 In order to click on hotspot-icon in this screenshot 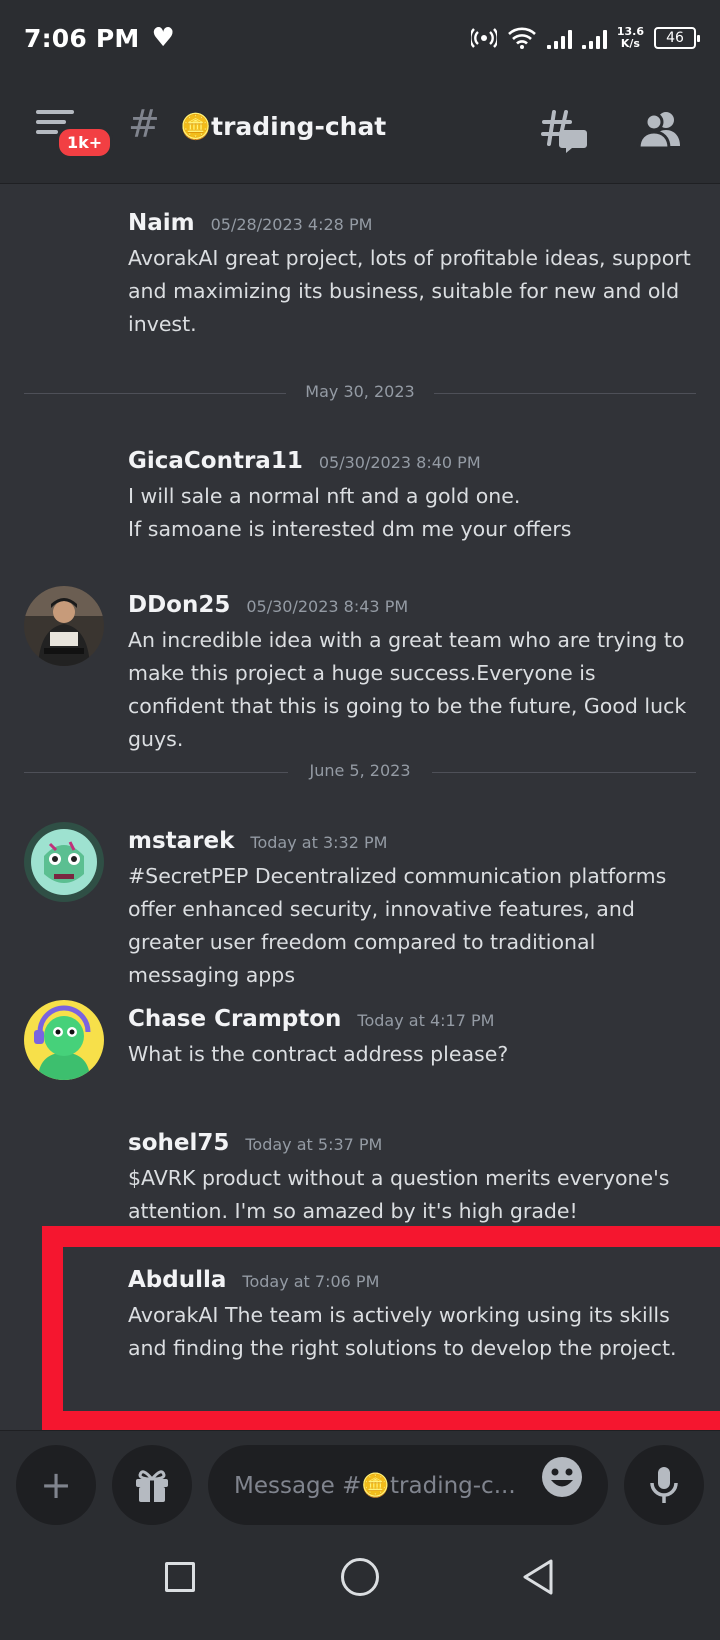, I will do `click(483, 38)`.